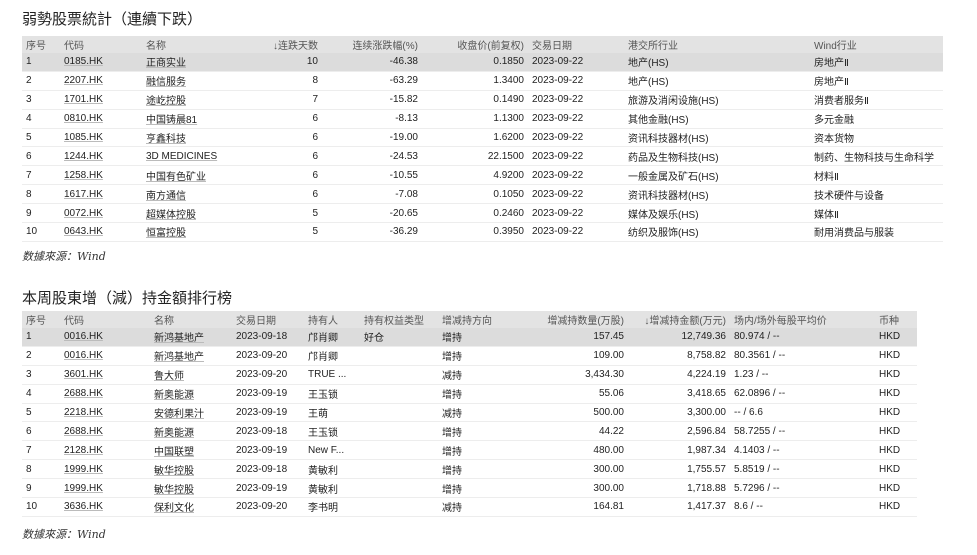 The width and height of the screenshot is (977, 555). What do you see at coordinates (191, 413) in the screenshot?
I see `cell-name: 安德利果汁` at bounding box center [191, 413].